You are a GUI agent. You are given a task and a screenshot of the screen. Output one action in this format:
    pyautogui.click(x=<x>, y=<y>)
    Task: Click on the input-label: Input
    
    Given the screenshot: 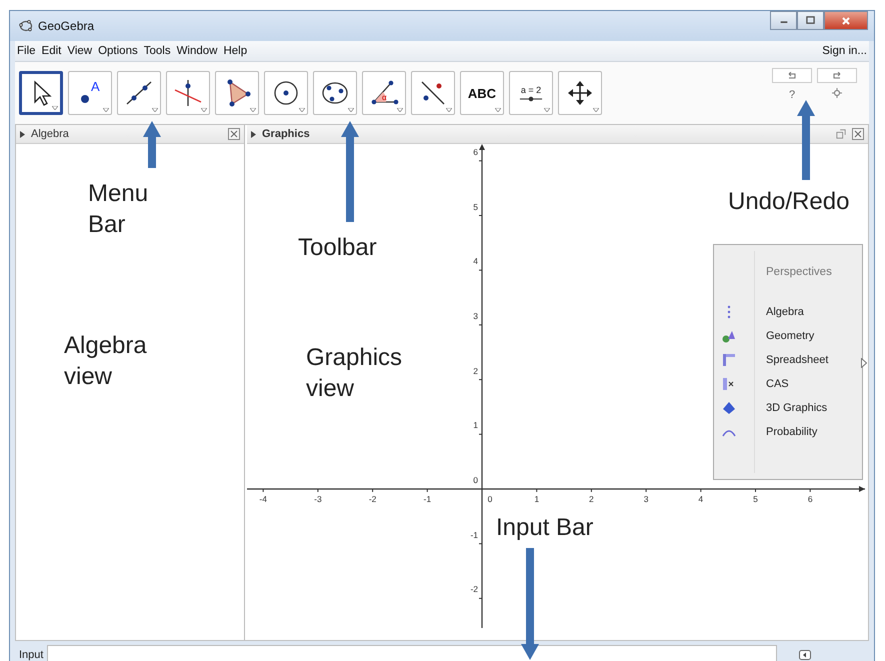 What is the action you would take?
    pyautogui.click(x=31, y=655)
    